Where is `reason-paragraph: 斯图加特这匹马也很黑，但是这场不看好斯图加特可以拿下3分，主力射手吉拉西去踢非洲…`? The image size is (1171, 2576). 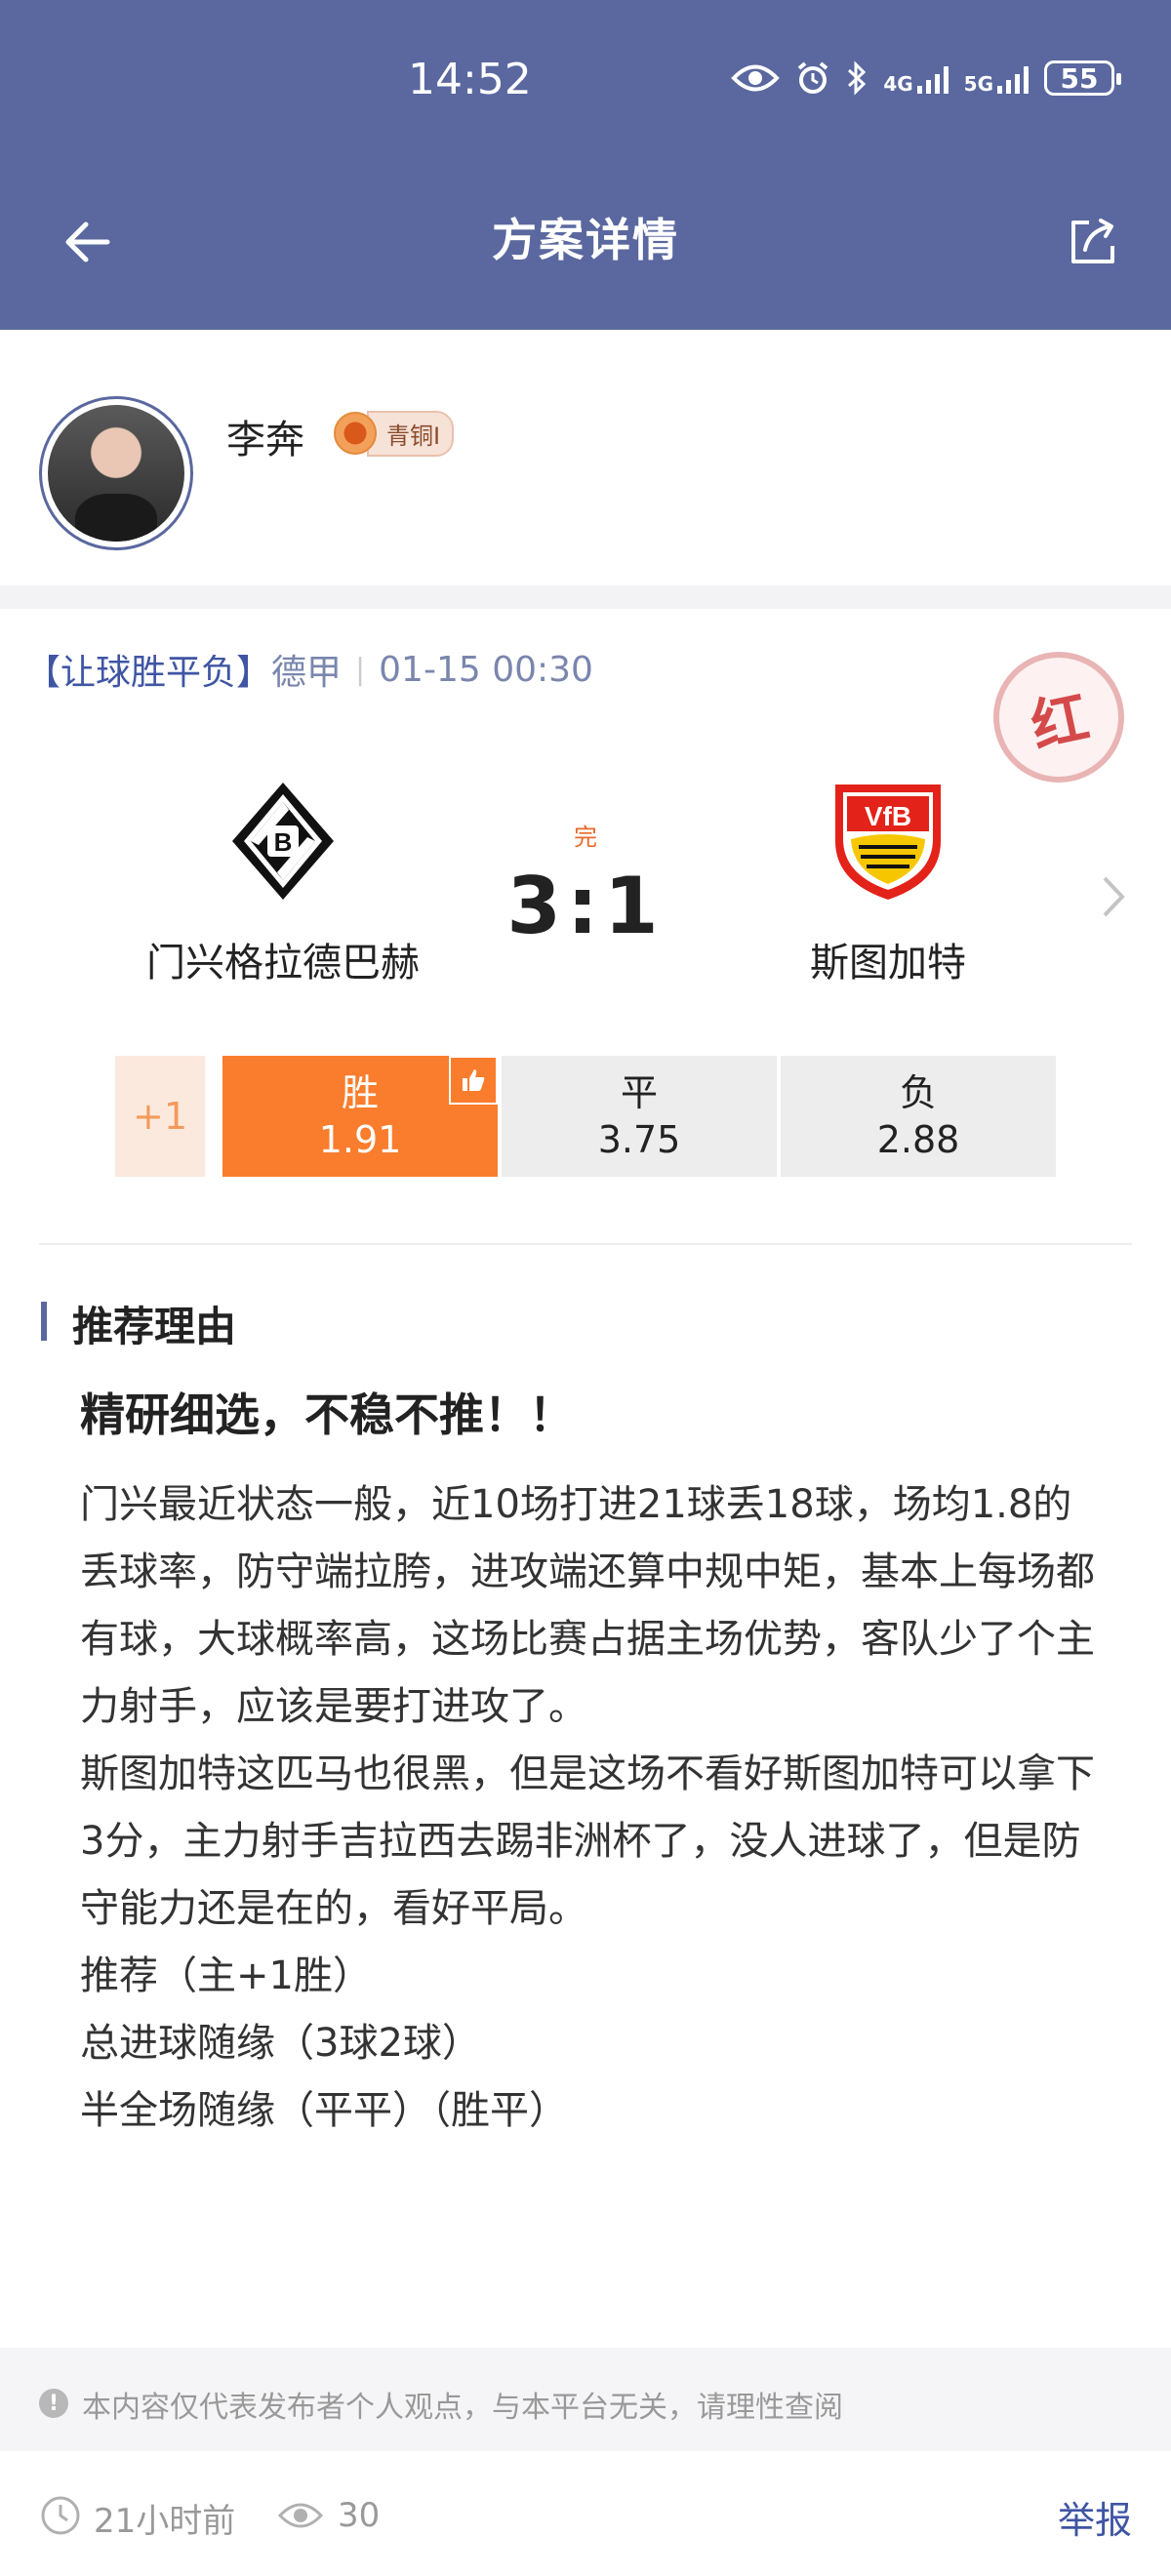
reason-paragraph: 斯图加特这匹马也很黑，但是这场不看好斯图加特可以拿下3分，主力射手吉拉西去踢非洲… is located at coordinates (587, 1841).